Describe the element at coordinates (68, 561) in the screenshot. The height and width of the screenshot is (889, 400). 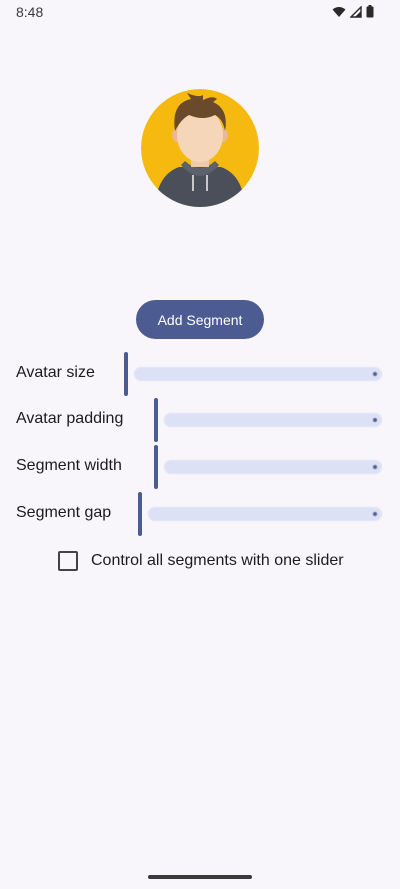
I see `control-all-checkbox` at that location.